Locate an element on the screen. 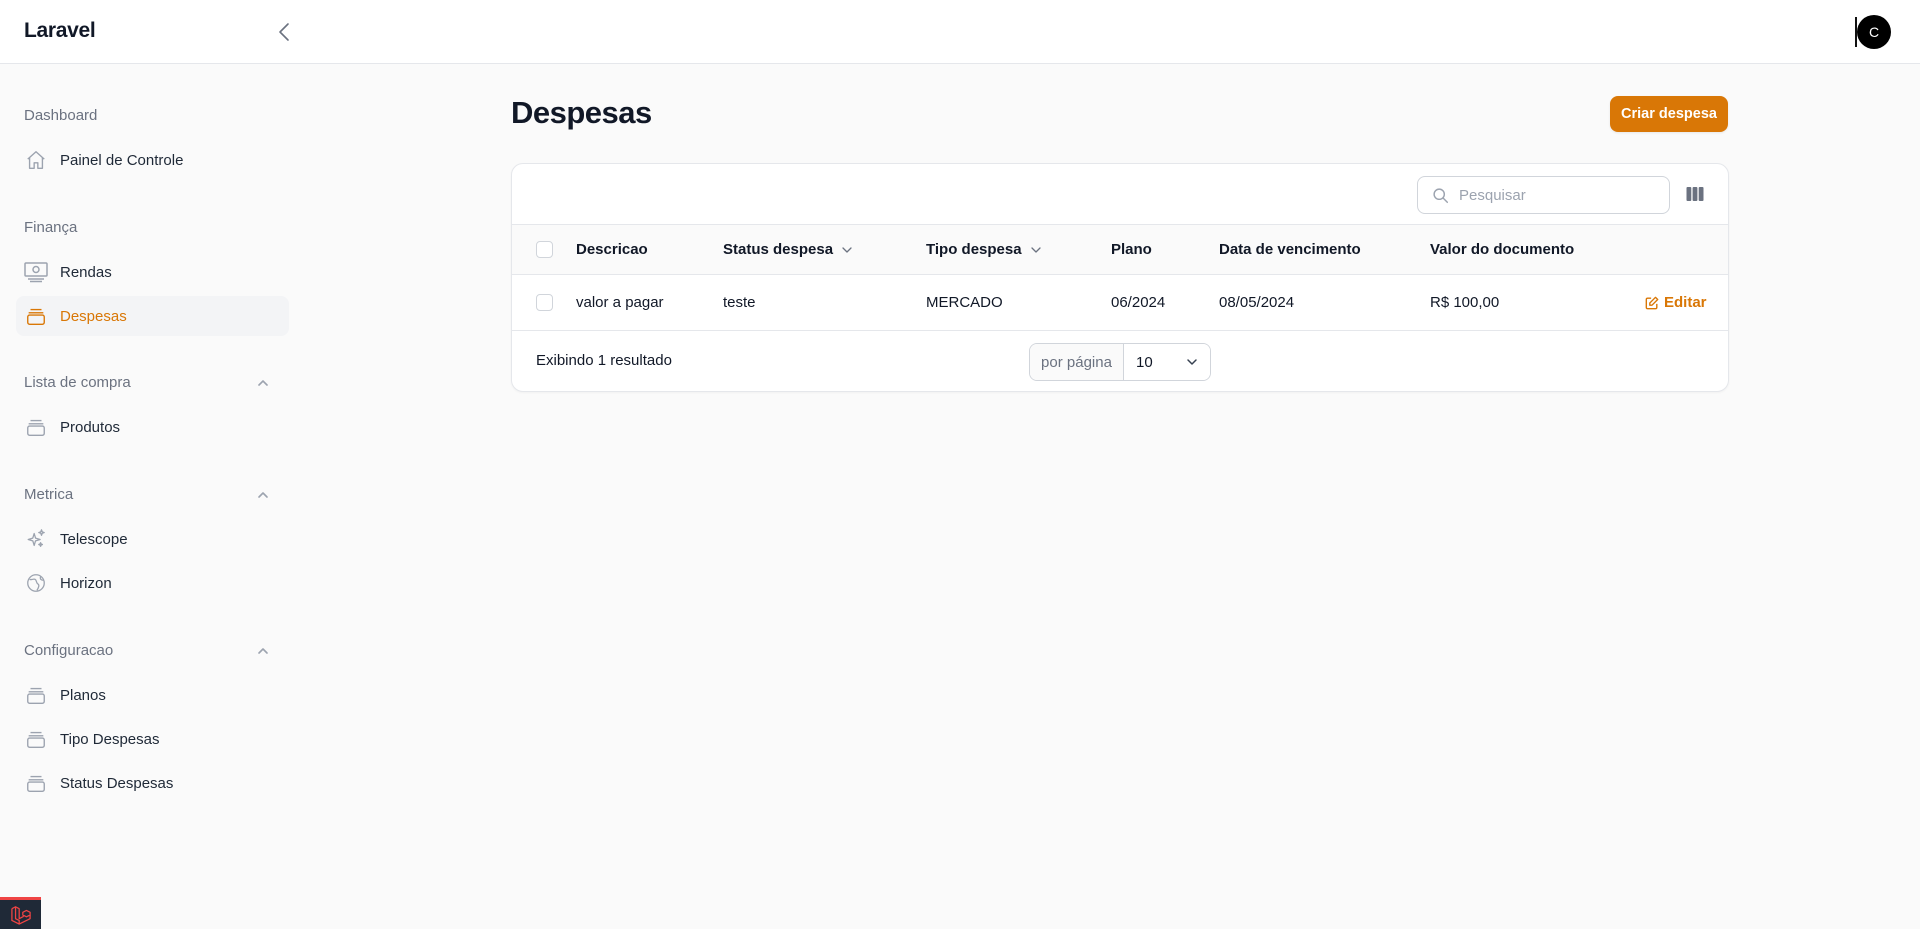 The width and height of the screenshot is (1920, 929). sparkles-icon is located at coordinates (36, 539).